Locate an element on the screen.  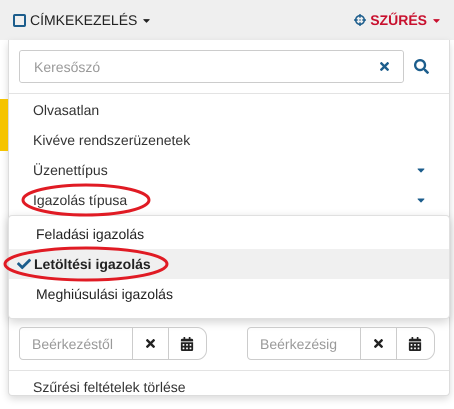
filter-item: Igazolás típusa is located at coordinates (229, 200).